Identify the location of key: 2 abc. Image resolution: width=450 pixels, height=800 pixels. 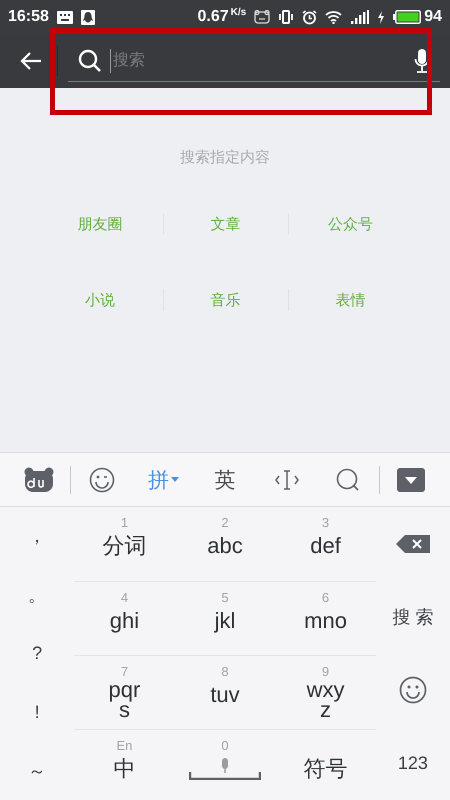
(225, 544).